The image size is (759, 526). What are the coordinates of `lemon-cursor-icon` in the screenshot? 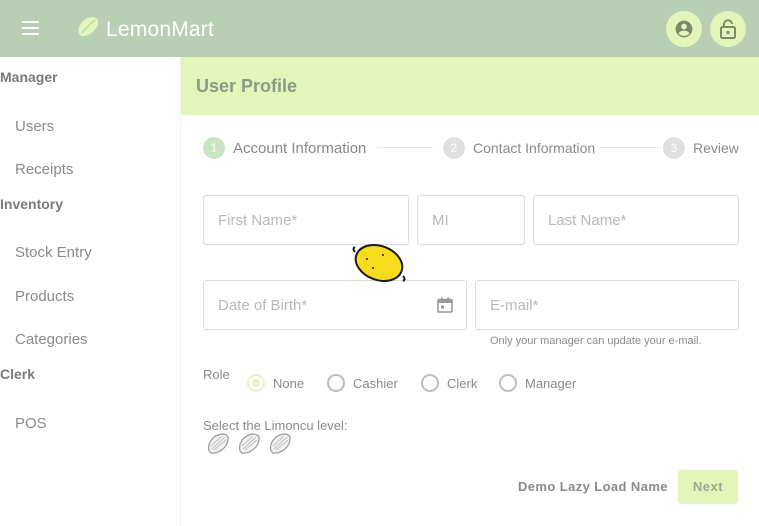 It's located at (379, 263).